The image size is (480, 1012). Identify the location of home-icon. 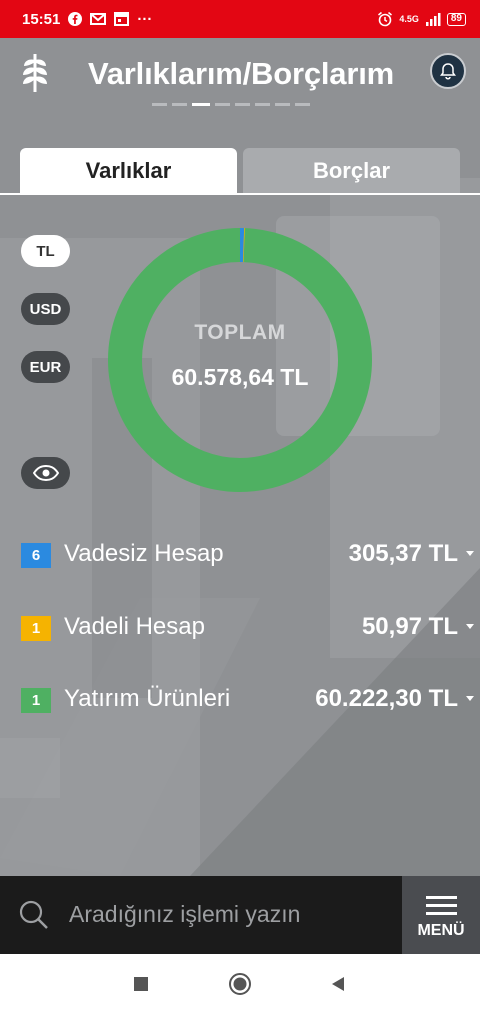
(240, 984).